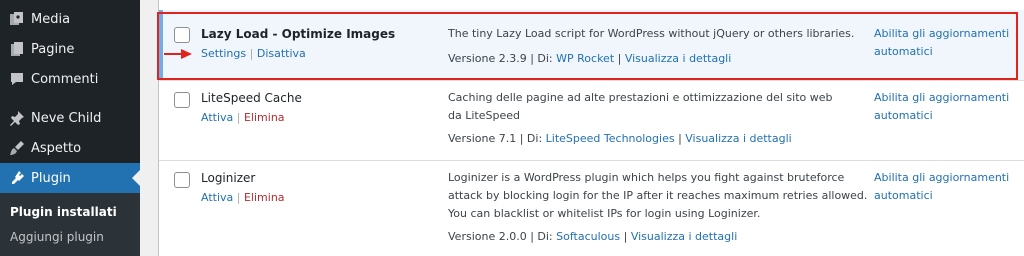 This screenshot has width=1024, height=256. I want to click on sidebar-item-plugin: Plugin, so click(70, 178).